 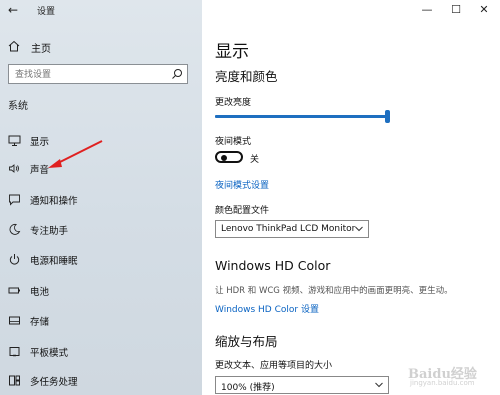 I want to click on speaker-icon, so click(x=14, y=168).